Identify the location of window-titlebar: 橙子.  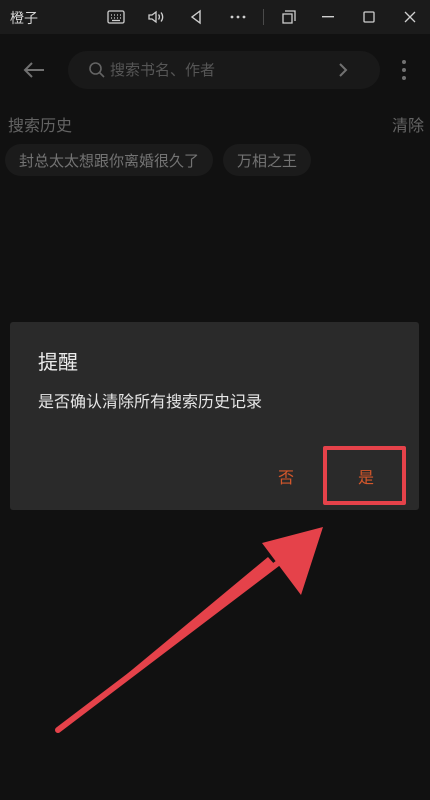
(215, 17).